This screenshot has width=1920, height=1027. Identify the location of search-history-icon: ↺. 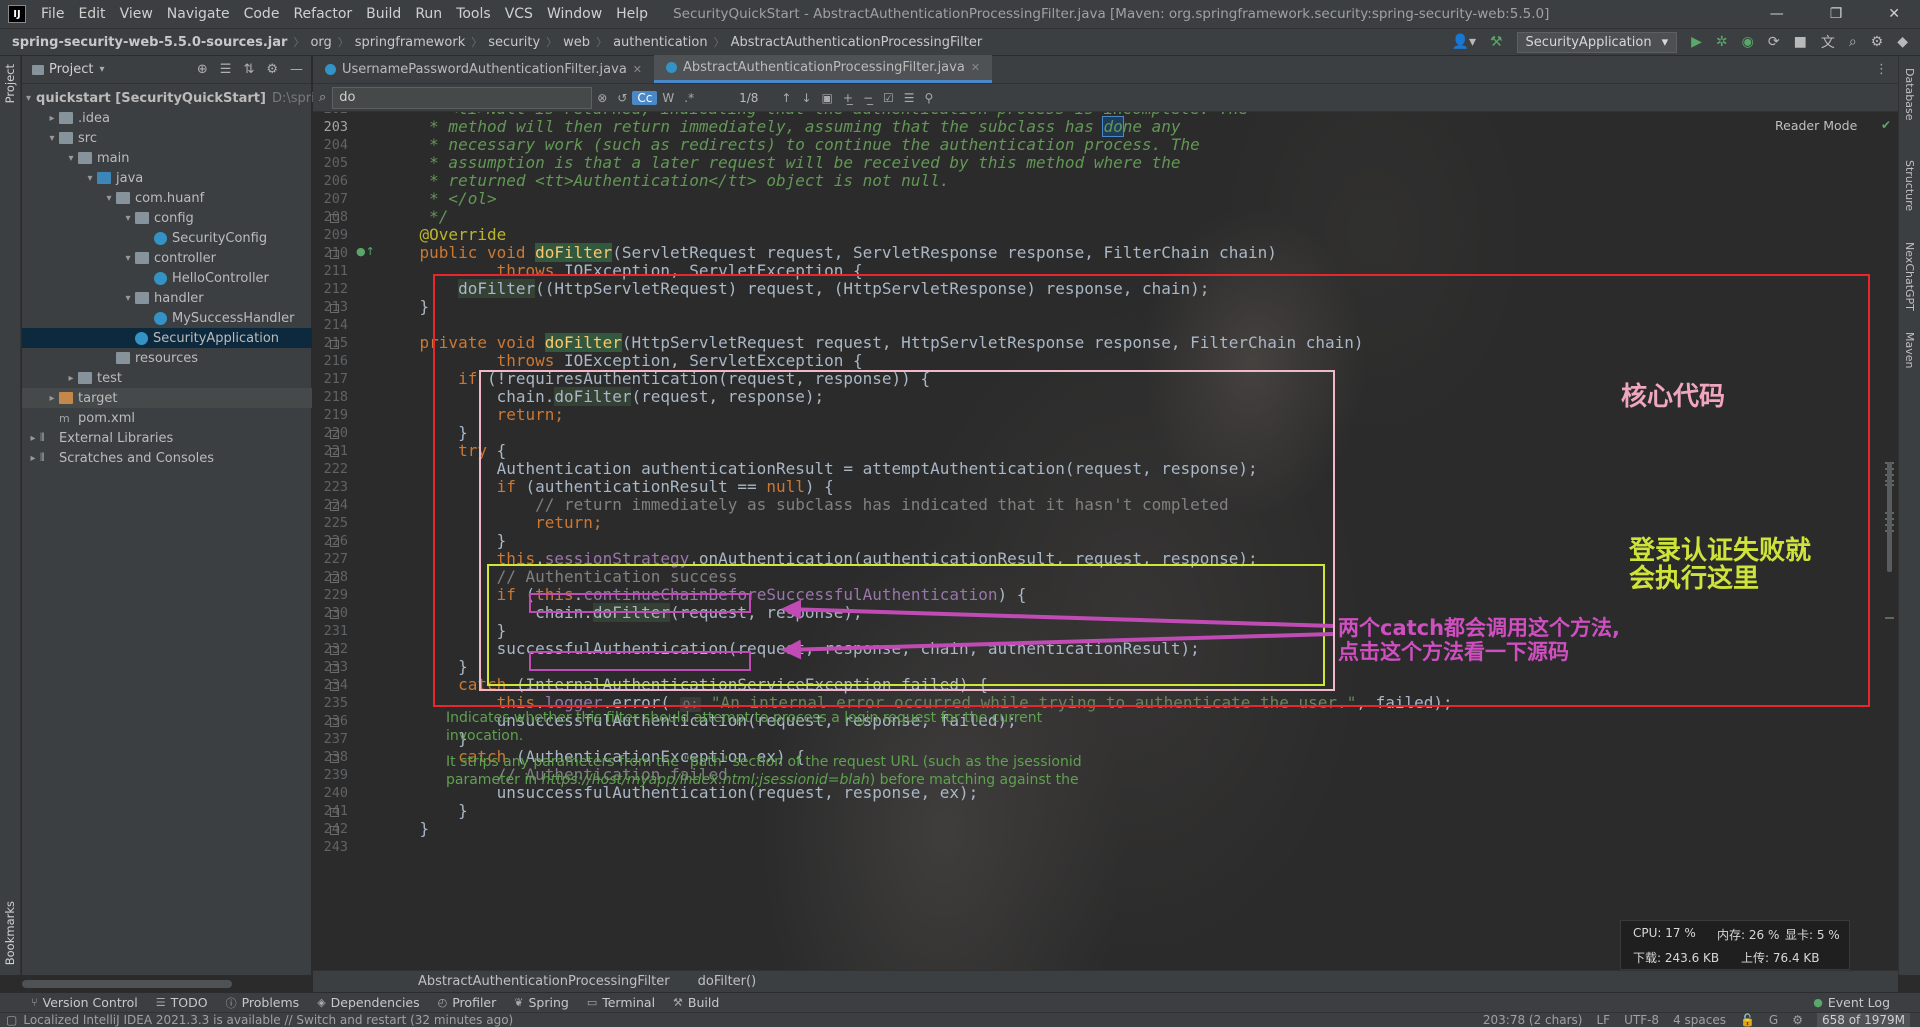
(622, 98).